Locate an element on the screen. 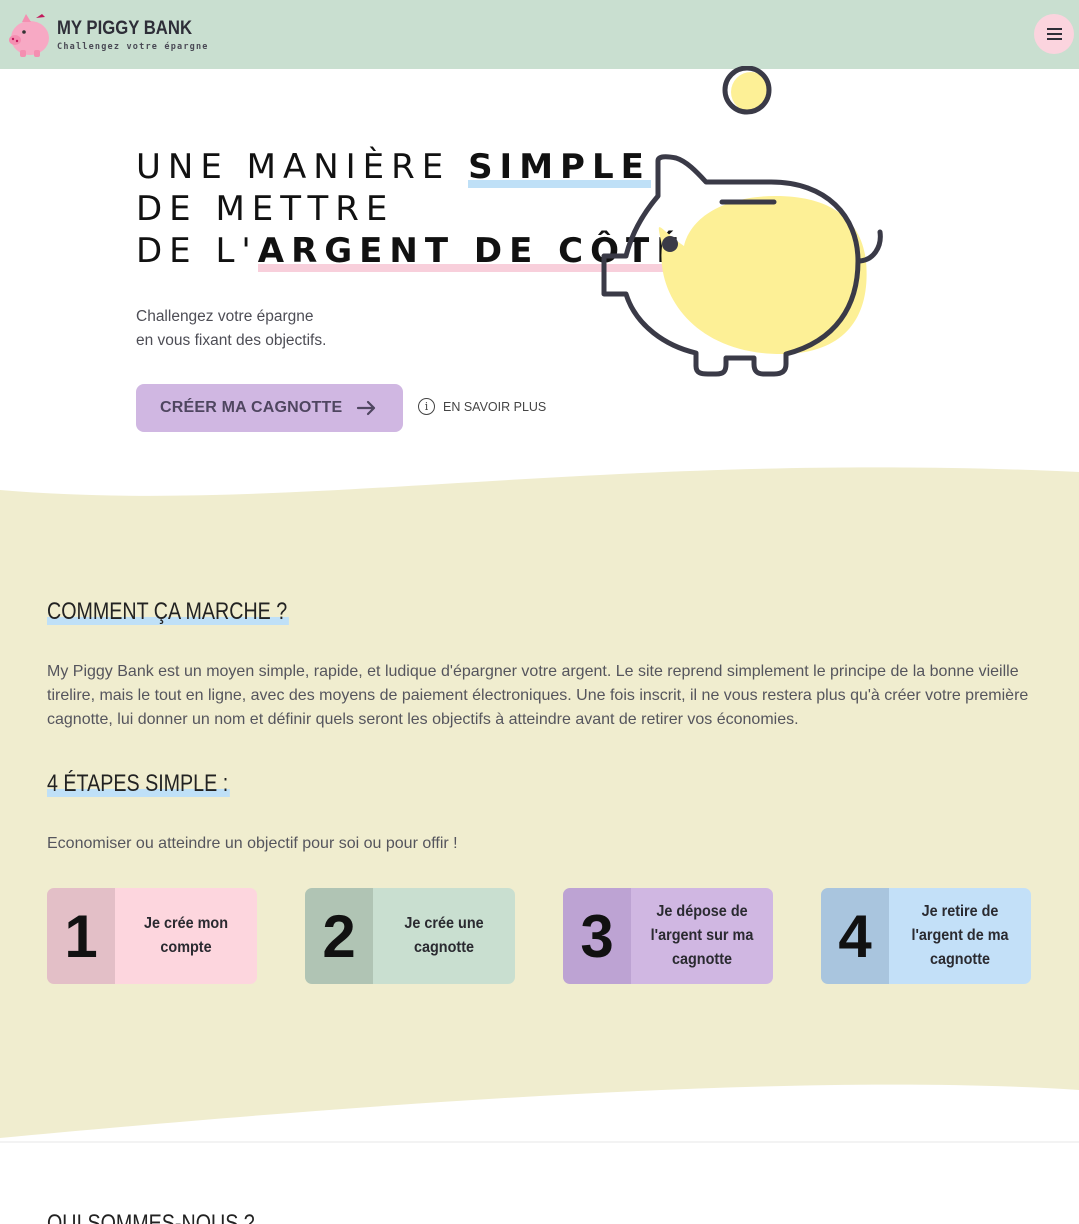 This screenshot has width=1079, height=1224. site-header: MY PIGGY BANK Challengez votre épargne is located at coordinates (539, 34).